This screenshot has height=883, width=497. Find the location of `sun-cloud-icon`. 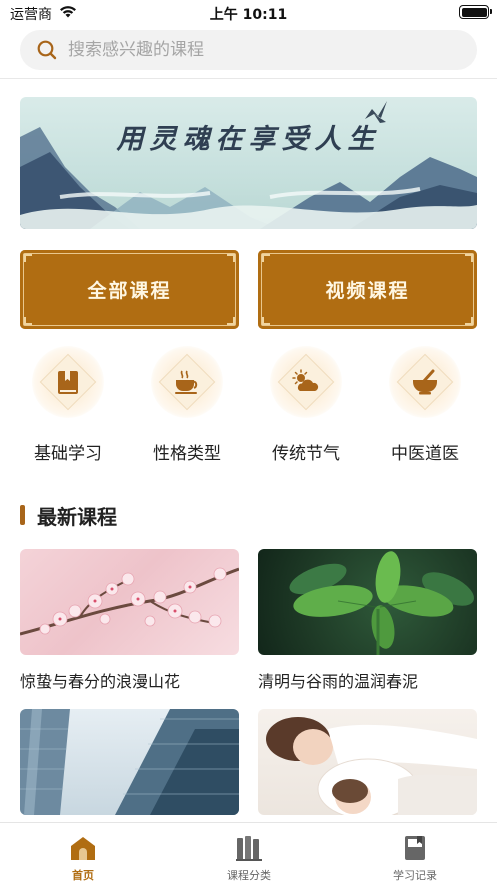

sun-cloud-icon is located at coordinates (305, 380).